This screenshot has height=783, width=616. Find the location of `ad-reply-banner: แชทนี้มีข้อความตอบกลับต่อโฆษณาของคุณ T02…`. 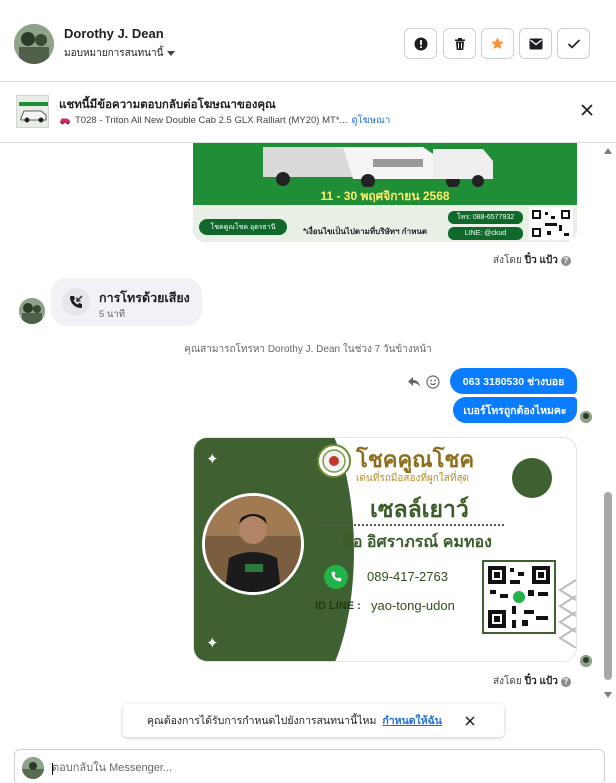

ad-reply-banner: แชทนี้มีข้อความตอบกลับต่อโฆษณาของคุณ T02… is located at coordinates (308, 113).